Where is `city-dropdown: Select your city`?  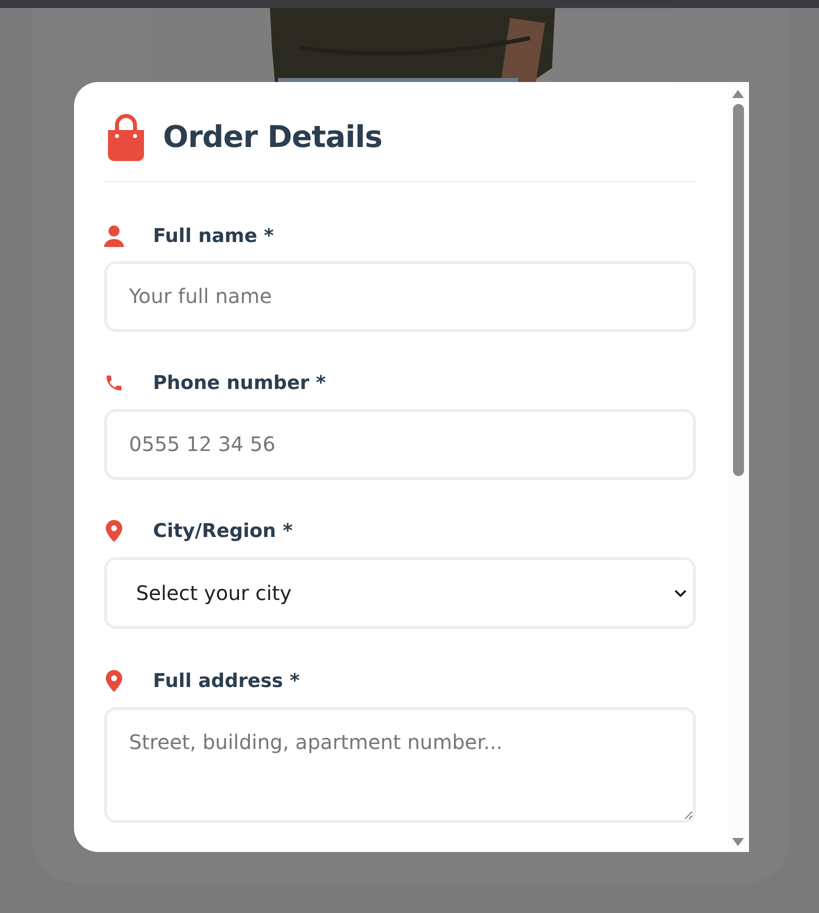
city-dropdown: Select your city is located at coordinates (400, 593).